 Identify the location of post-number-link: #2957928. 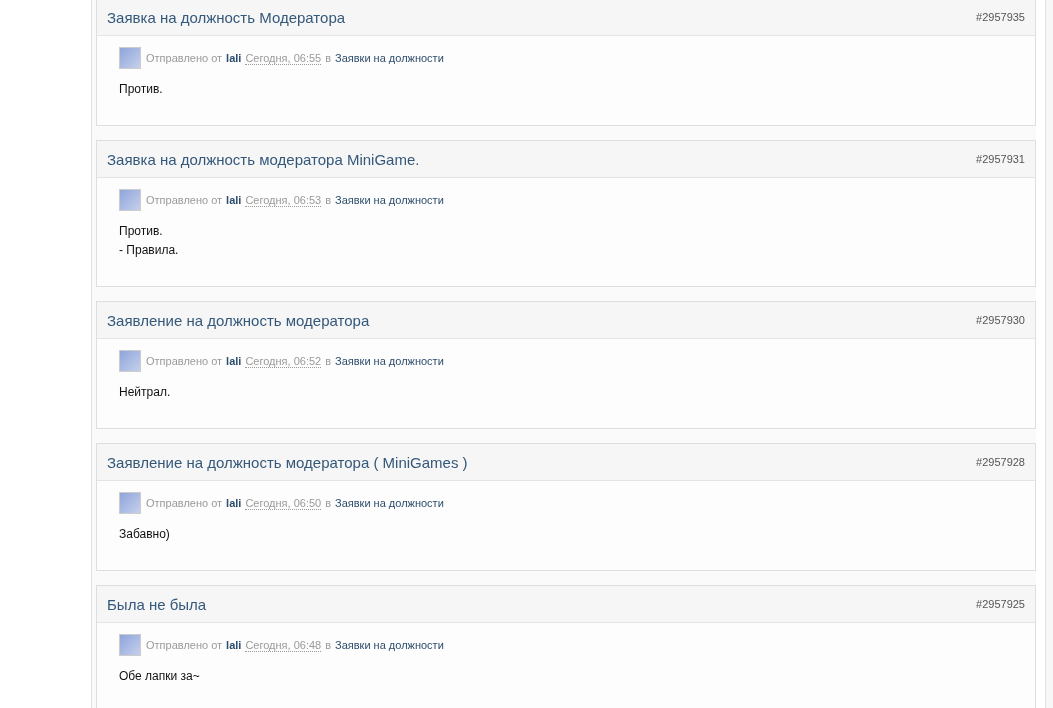
(1000, 462).